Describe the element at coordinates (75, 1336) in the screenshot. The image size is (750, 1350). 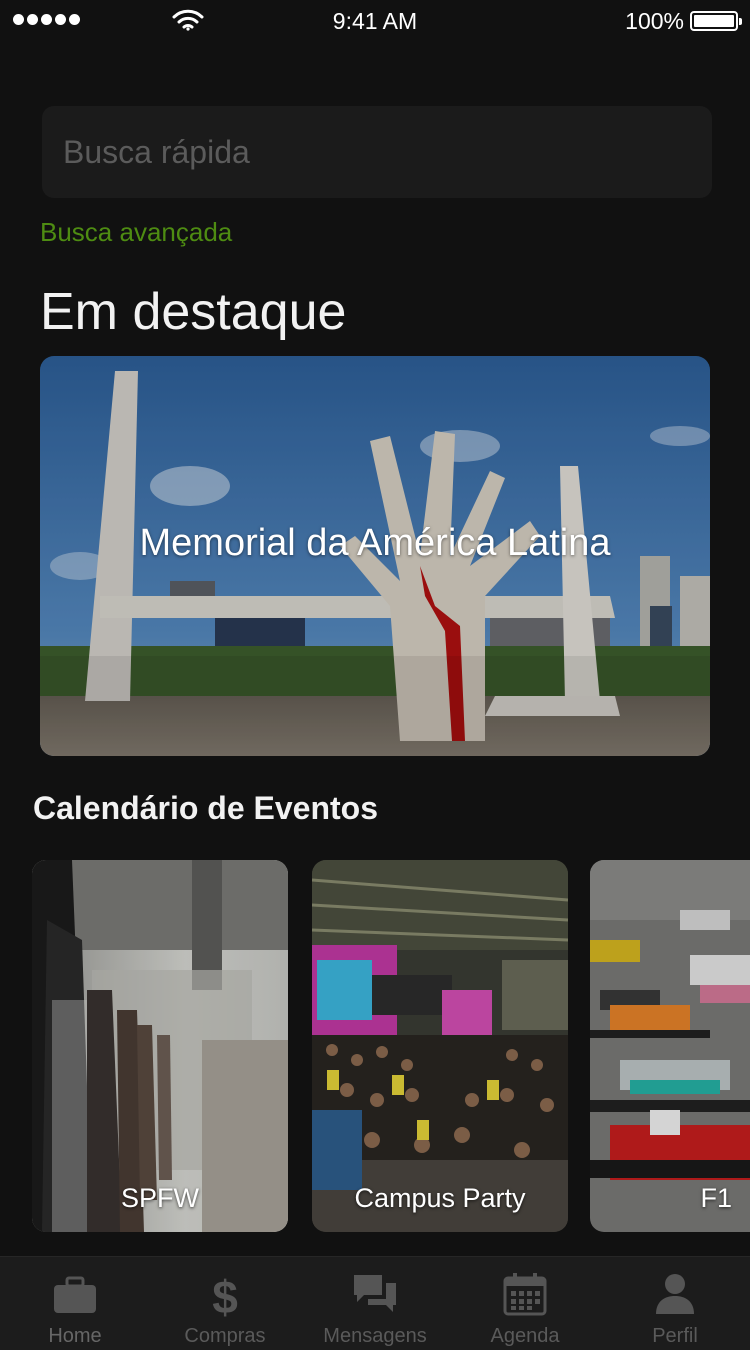
I see `tab-label: Home` at that location.